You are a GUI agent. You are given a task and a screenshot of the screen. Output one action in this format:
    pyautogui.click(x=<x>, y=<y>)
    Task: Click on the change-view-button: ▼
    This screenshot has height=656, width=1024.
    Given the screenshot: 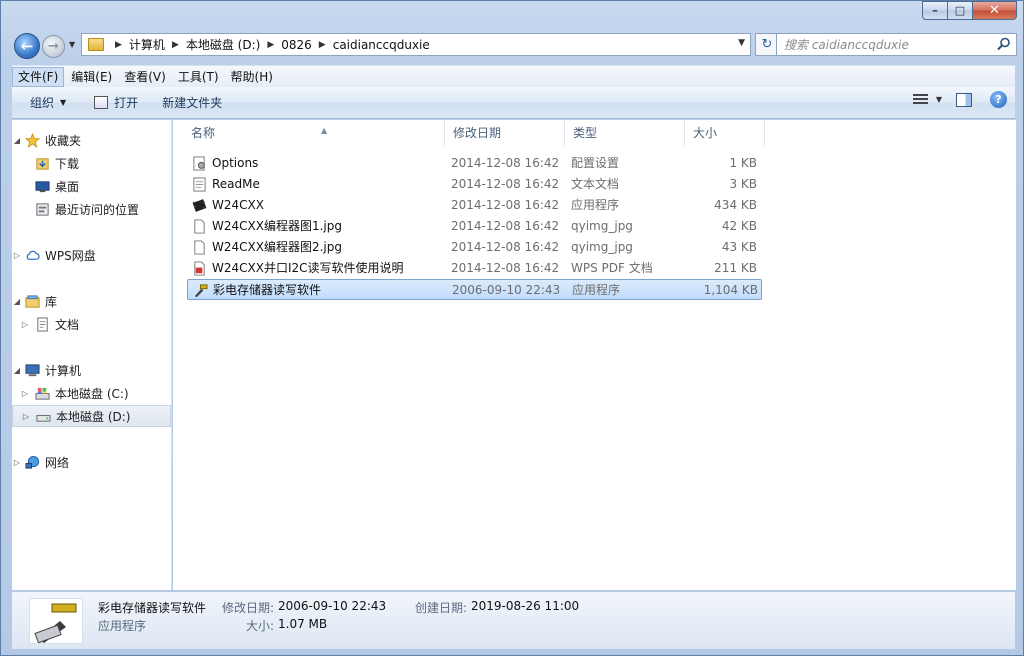 What is the action you would take?
    pyautogui.click(x=927, y=99)
    